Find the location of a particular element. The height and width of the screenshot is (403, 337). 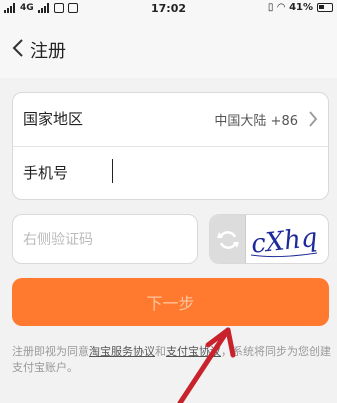

chevron-right-icon is located at coordinates (313, 119).